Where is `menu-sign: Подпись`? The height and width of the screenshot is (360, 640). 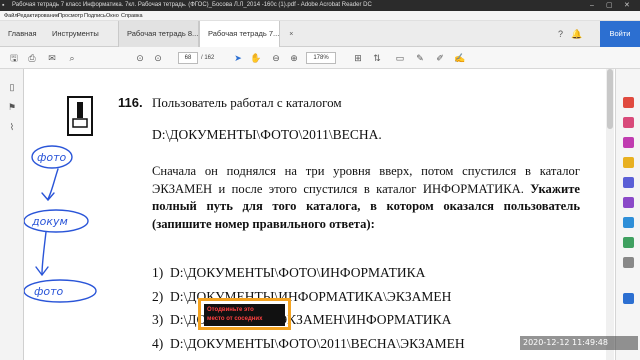
menu-sign: Подпись is located at coordinates (95, 16).